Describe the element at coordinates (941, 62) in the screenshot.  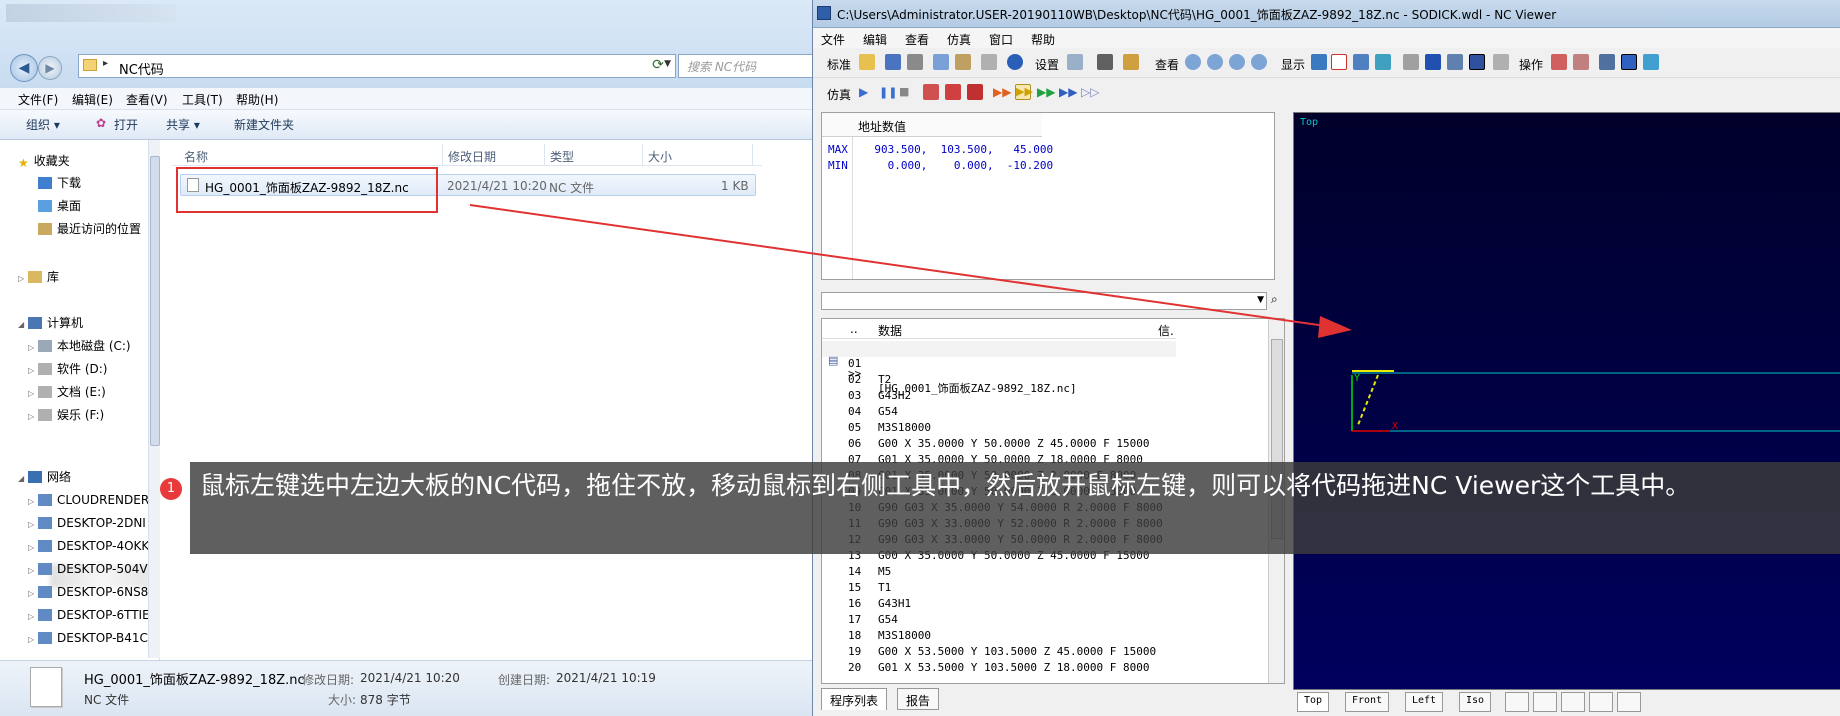
I see `copy-icon` at that location.